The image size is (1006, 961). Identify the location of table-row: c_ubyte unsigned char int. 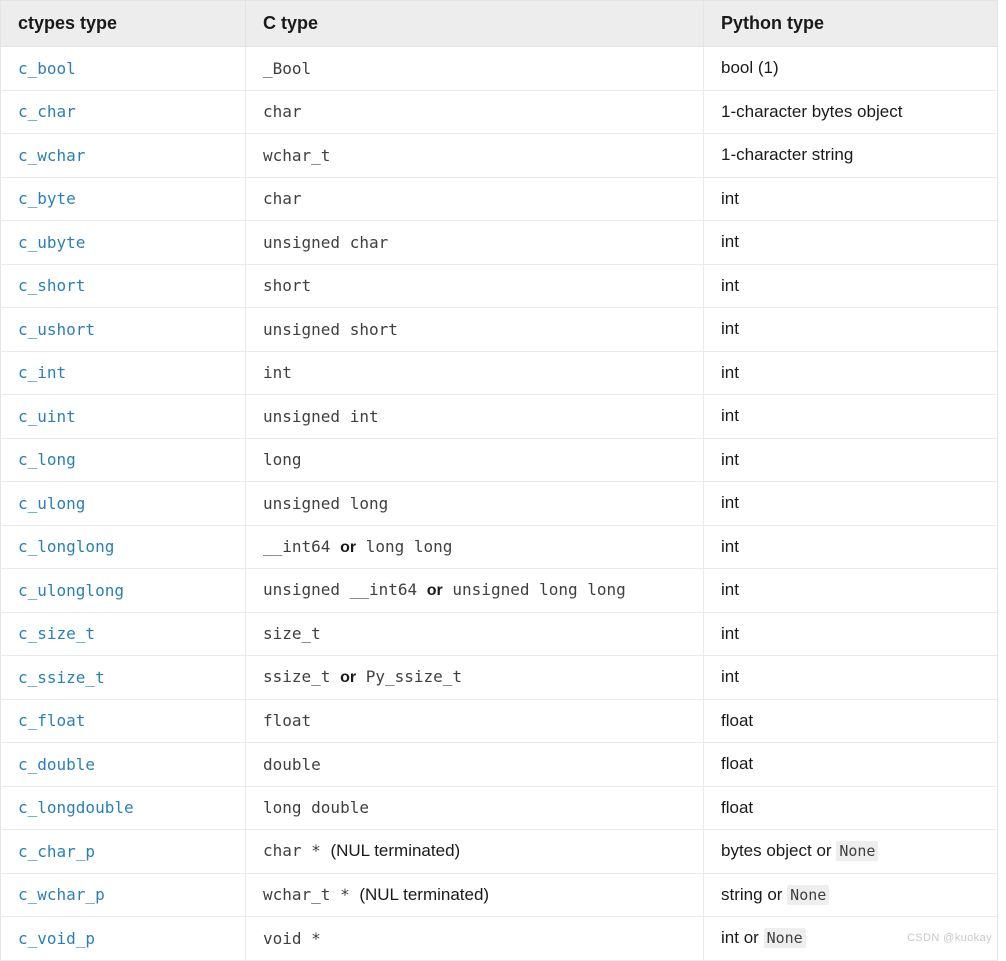
(499, 242).